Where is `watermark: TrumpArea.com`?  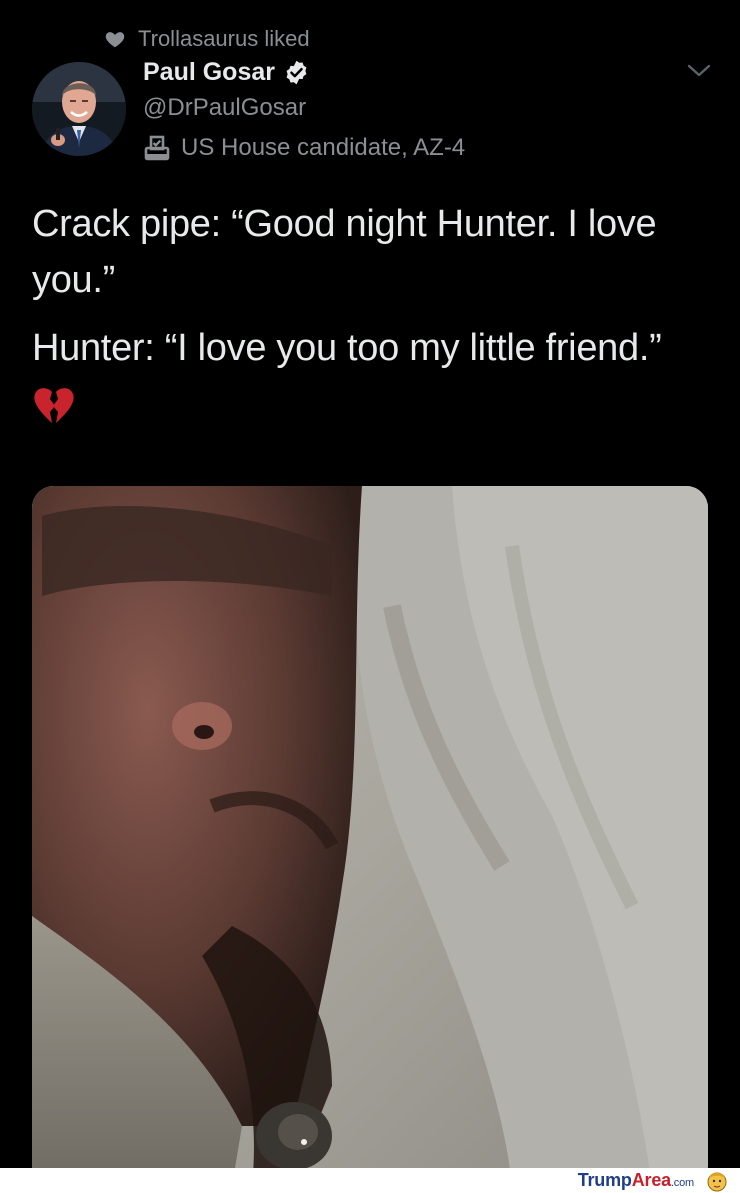 watermark: TrumpArea.com is located at coordinates (653, 1180).